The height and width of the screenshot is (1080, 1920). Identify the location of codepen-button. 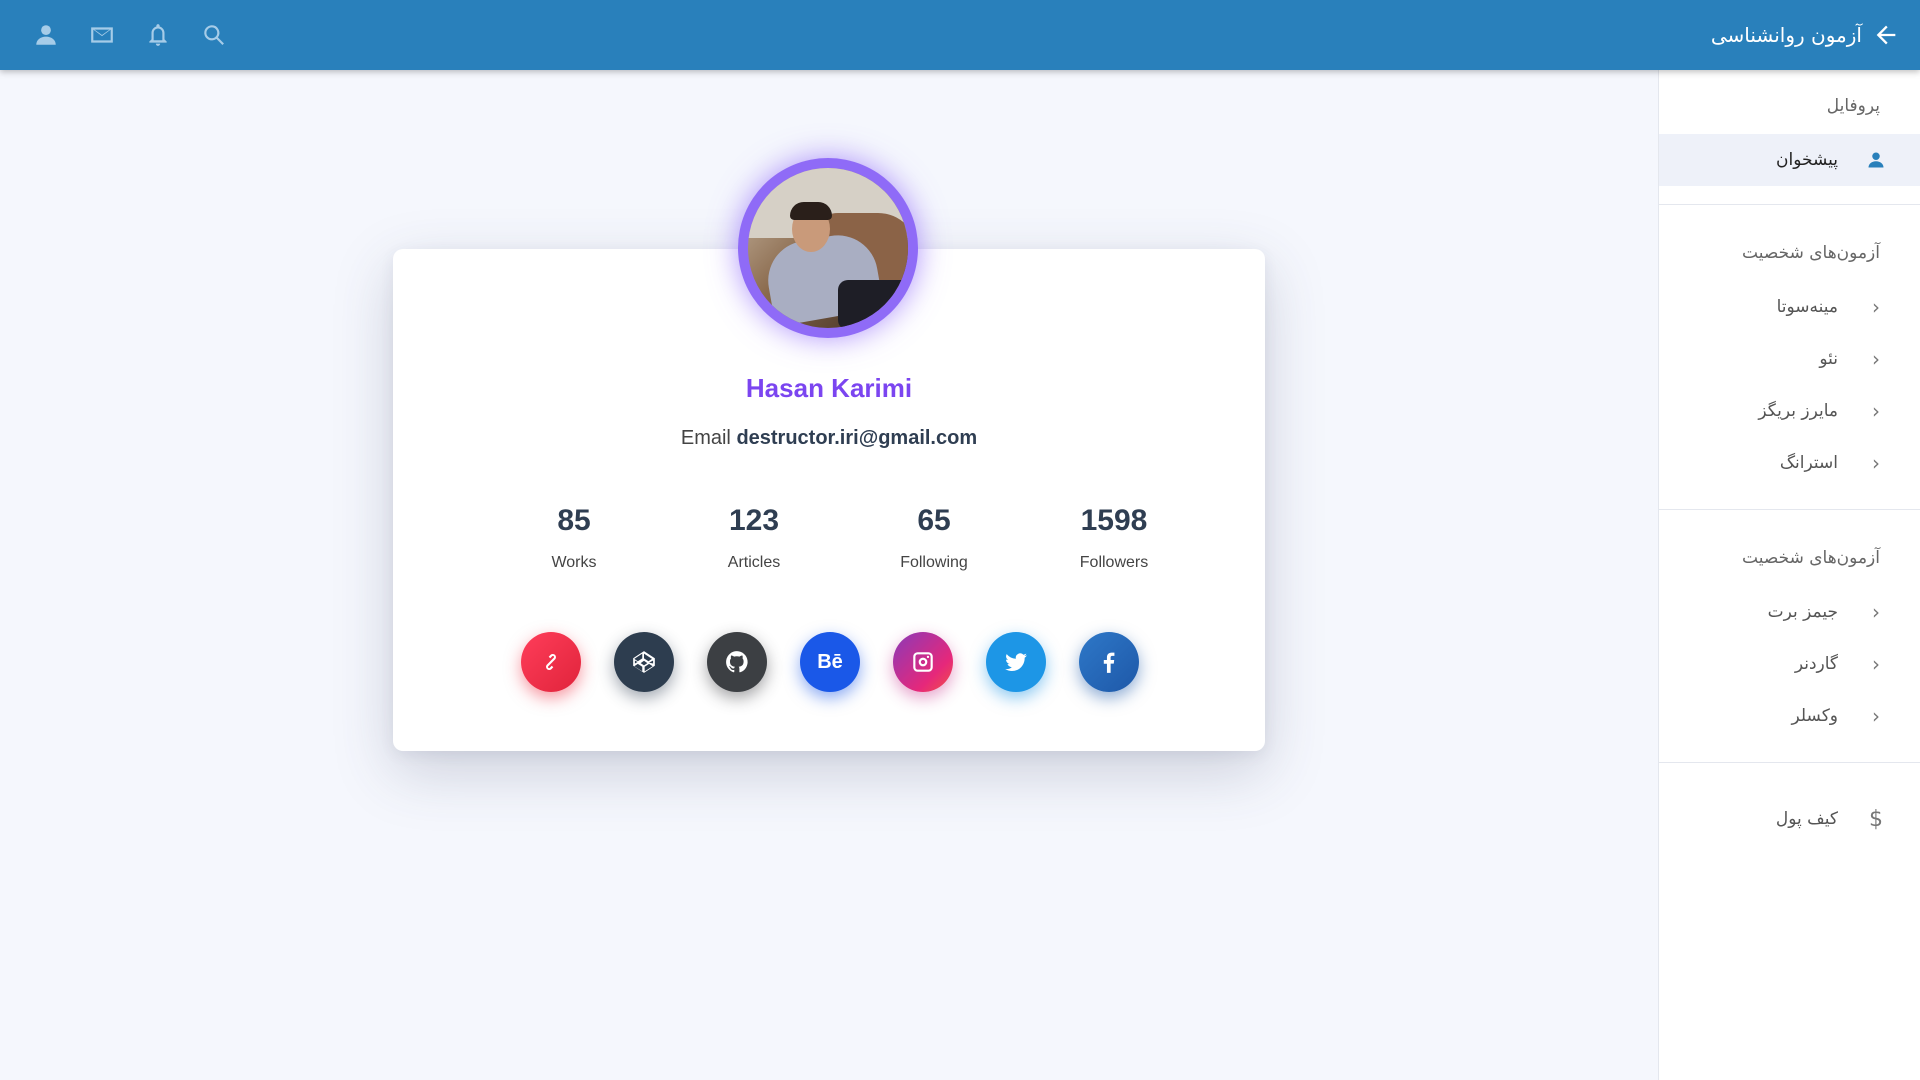
(644, 662).